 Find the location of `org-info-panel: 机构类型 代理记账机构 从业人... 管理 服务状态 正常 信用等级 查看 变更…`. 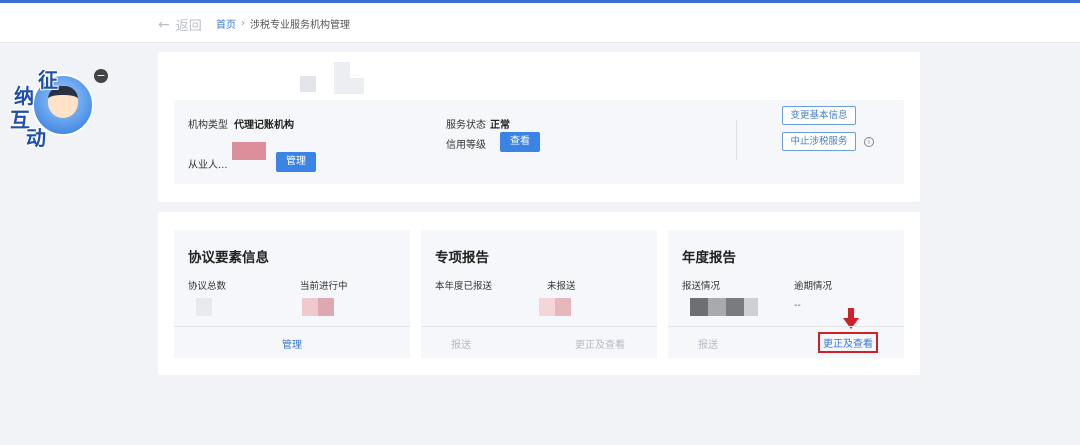

org-info-panel: 机构类型 代理记账机构 从业人... 管理 服务状态 正常 信用等级 查看 变更… is located at coordinates (539, 142).